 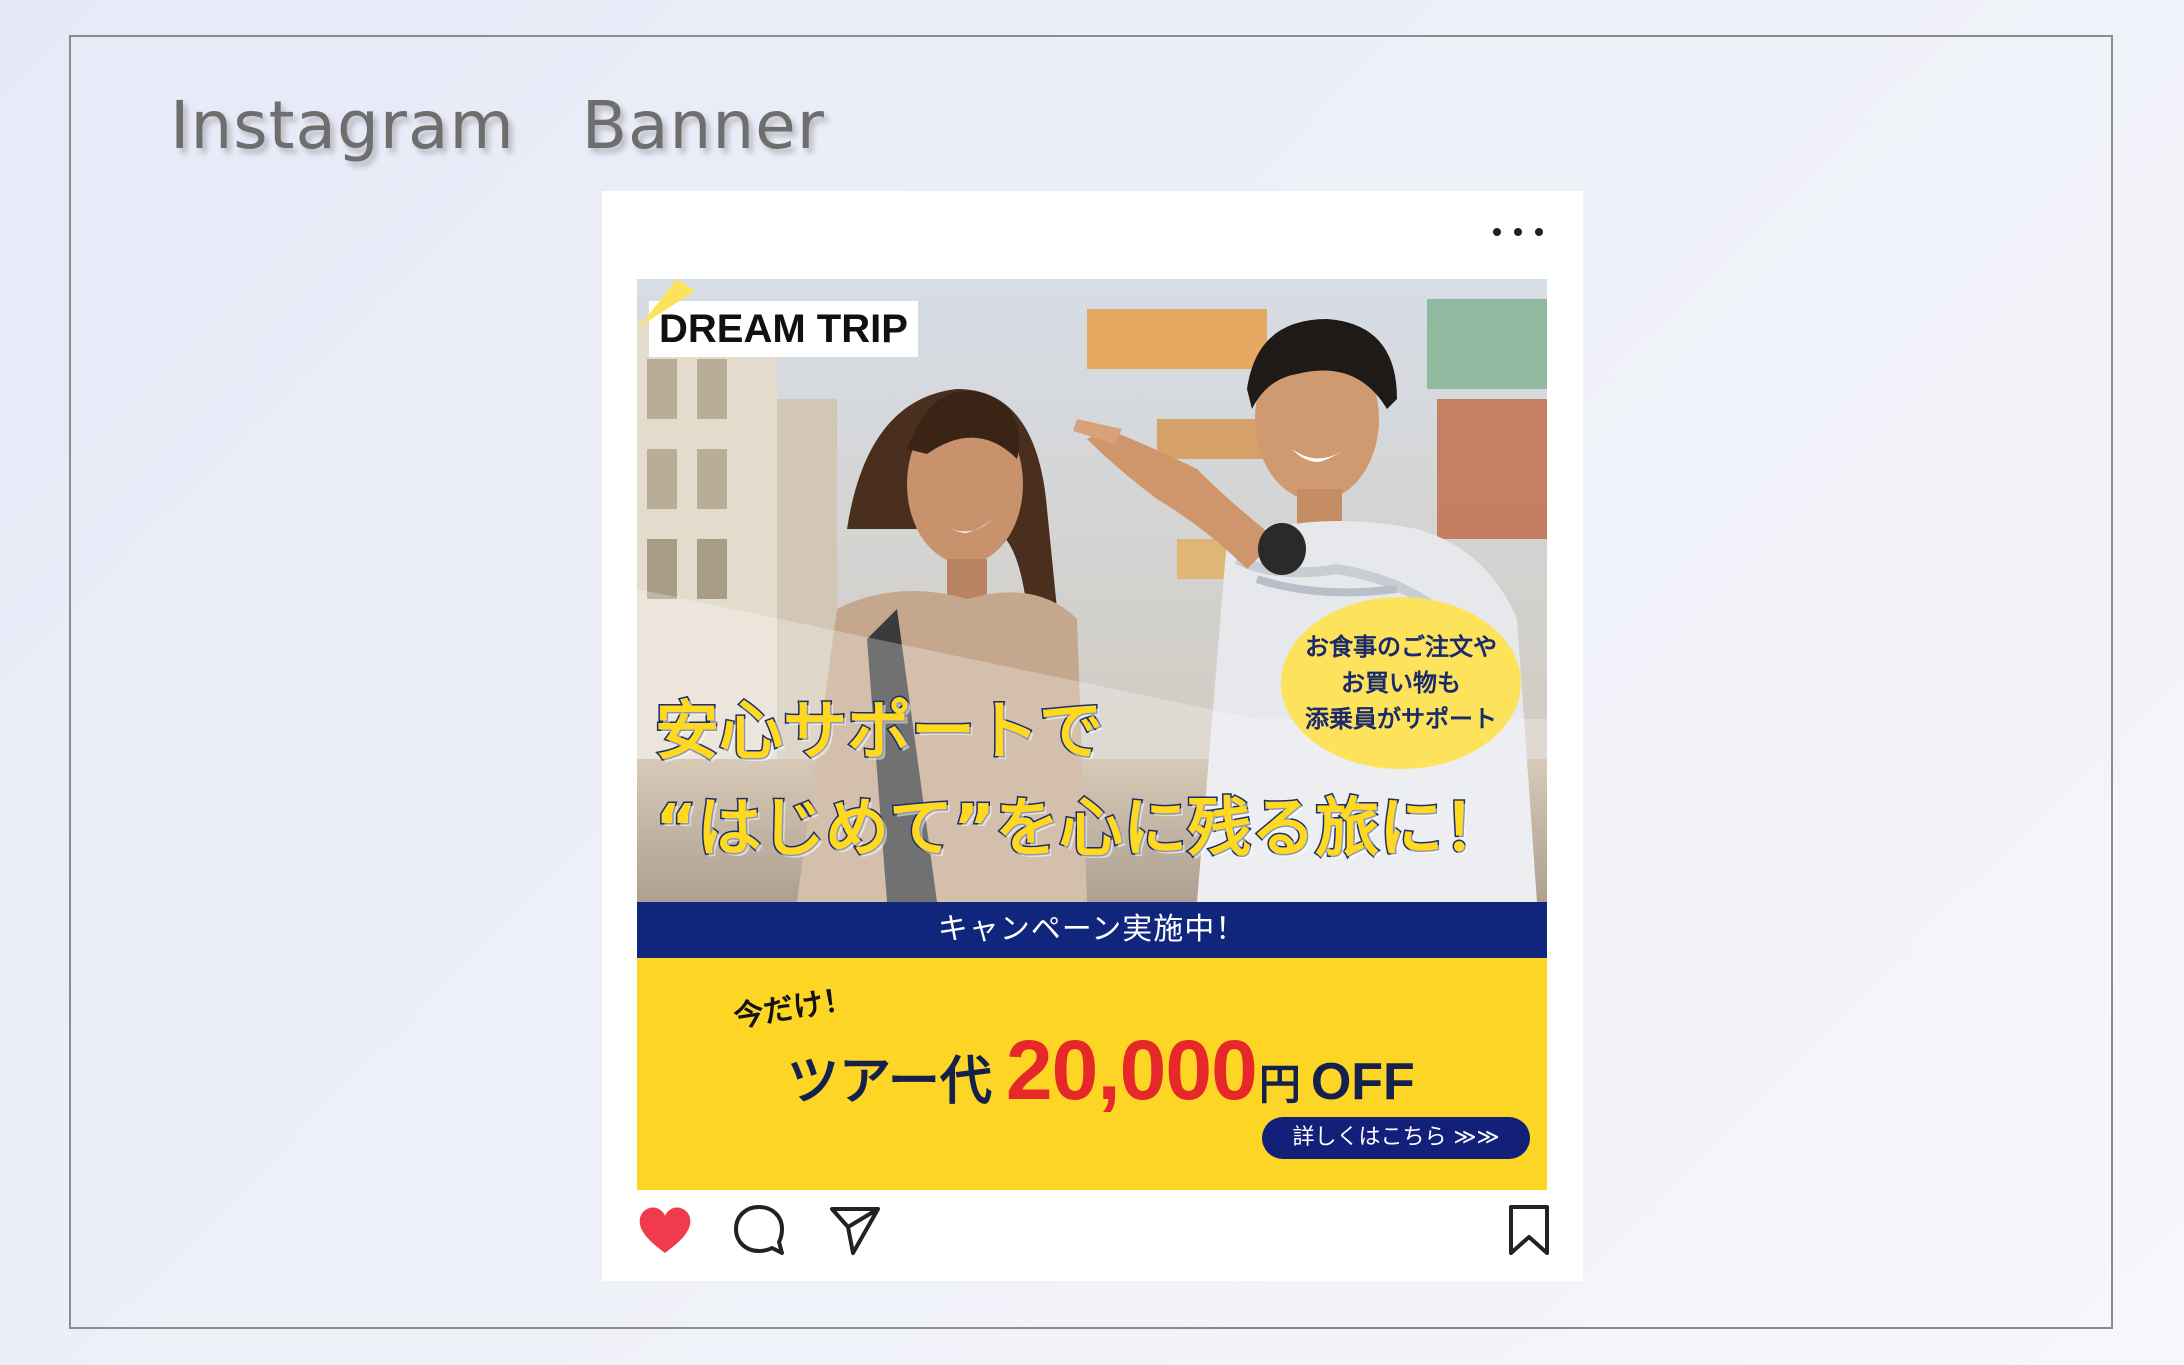 What do you see at coordinates (1092, 930) in the screenshot?
I see `campaign-bar: キャンペーン実施中！` at bounding box center [1092, 930].